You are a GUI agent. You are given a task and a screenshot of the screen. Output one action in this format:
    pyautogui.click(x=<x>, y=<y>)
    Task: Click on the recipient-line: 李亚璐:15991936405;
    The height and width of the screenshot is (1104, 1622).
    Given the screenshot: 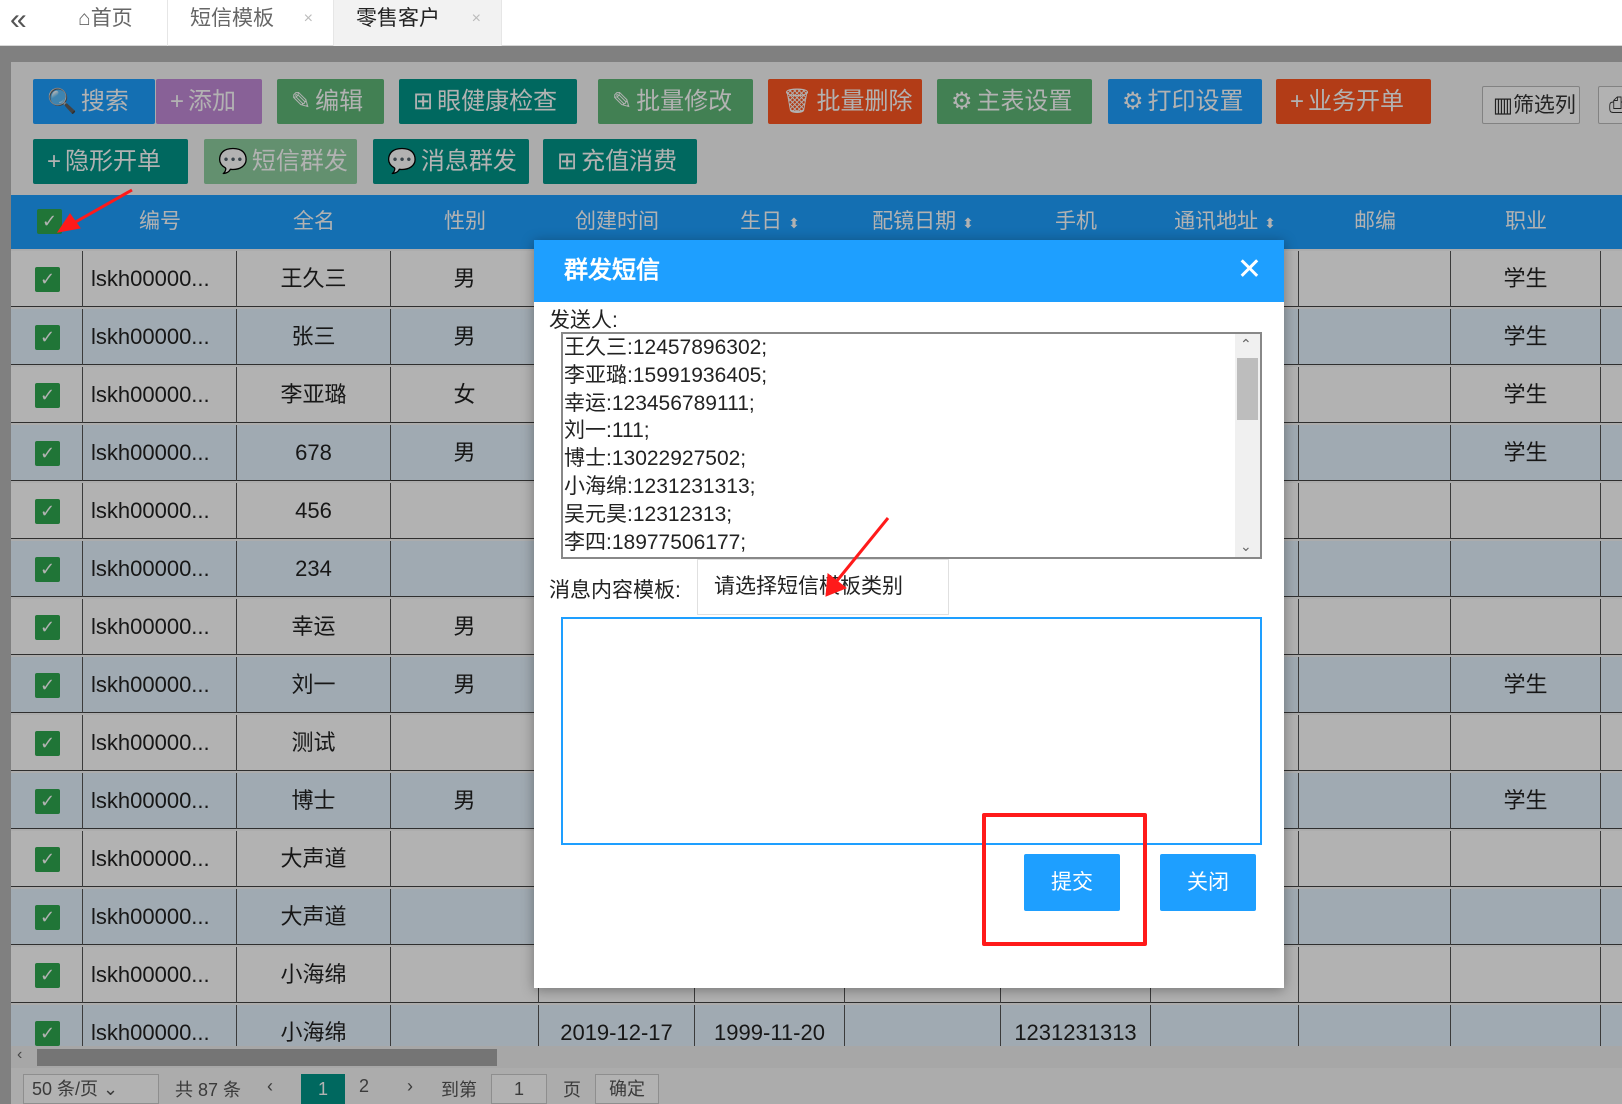 What is the action you would take?
    pyautogui.click(x=666, y=375)
    